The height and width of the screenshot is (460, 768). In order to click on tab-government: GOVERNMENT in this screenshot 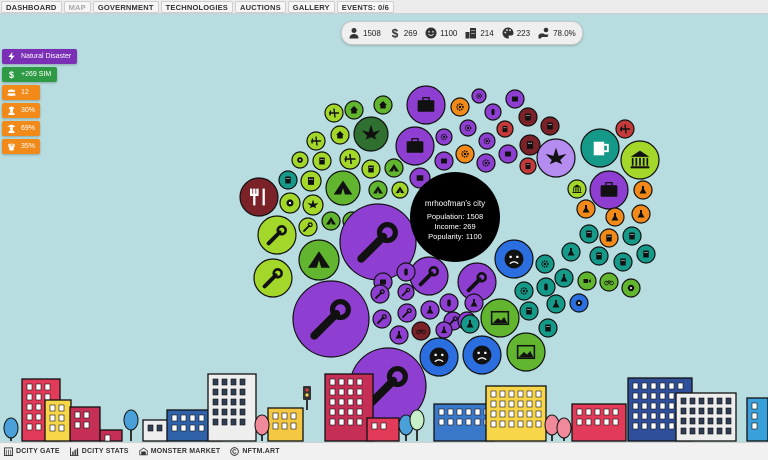, I will do `click(125, 7)`.